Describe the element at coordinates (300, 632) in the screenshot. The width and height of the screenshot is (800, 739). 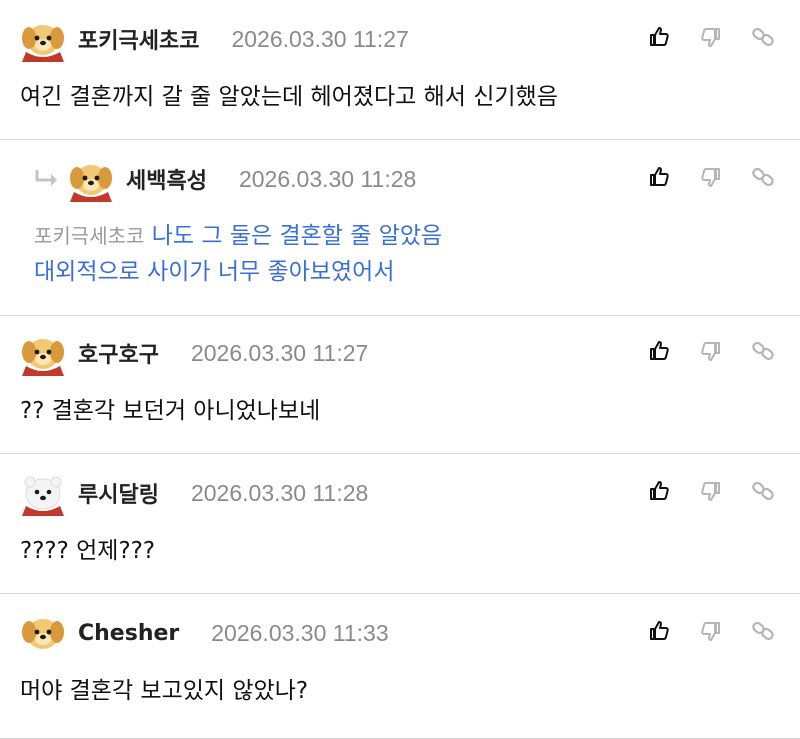
I see `timestamp: 2026.03.30 11:33` at that location.